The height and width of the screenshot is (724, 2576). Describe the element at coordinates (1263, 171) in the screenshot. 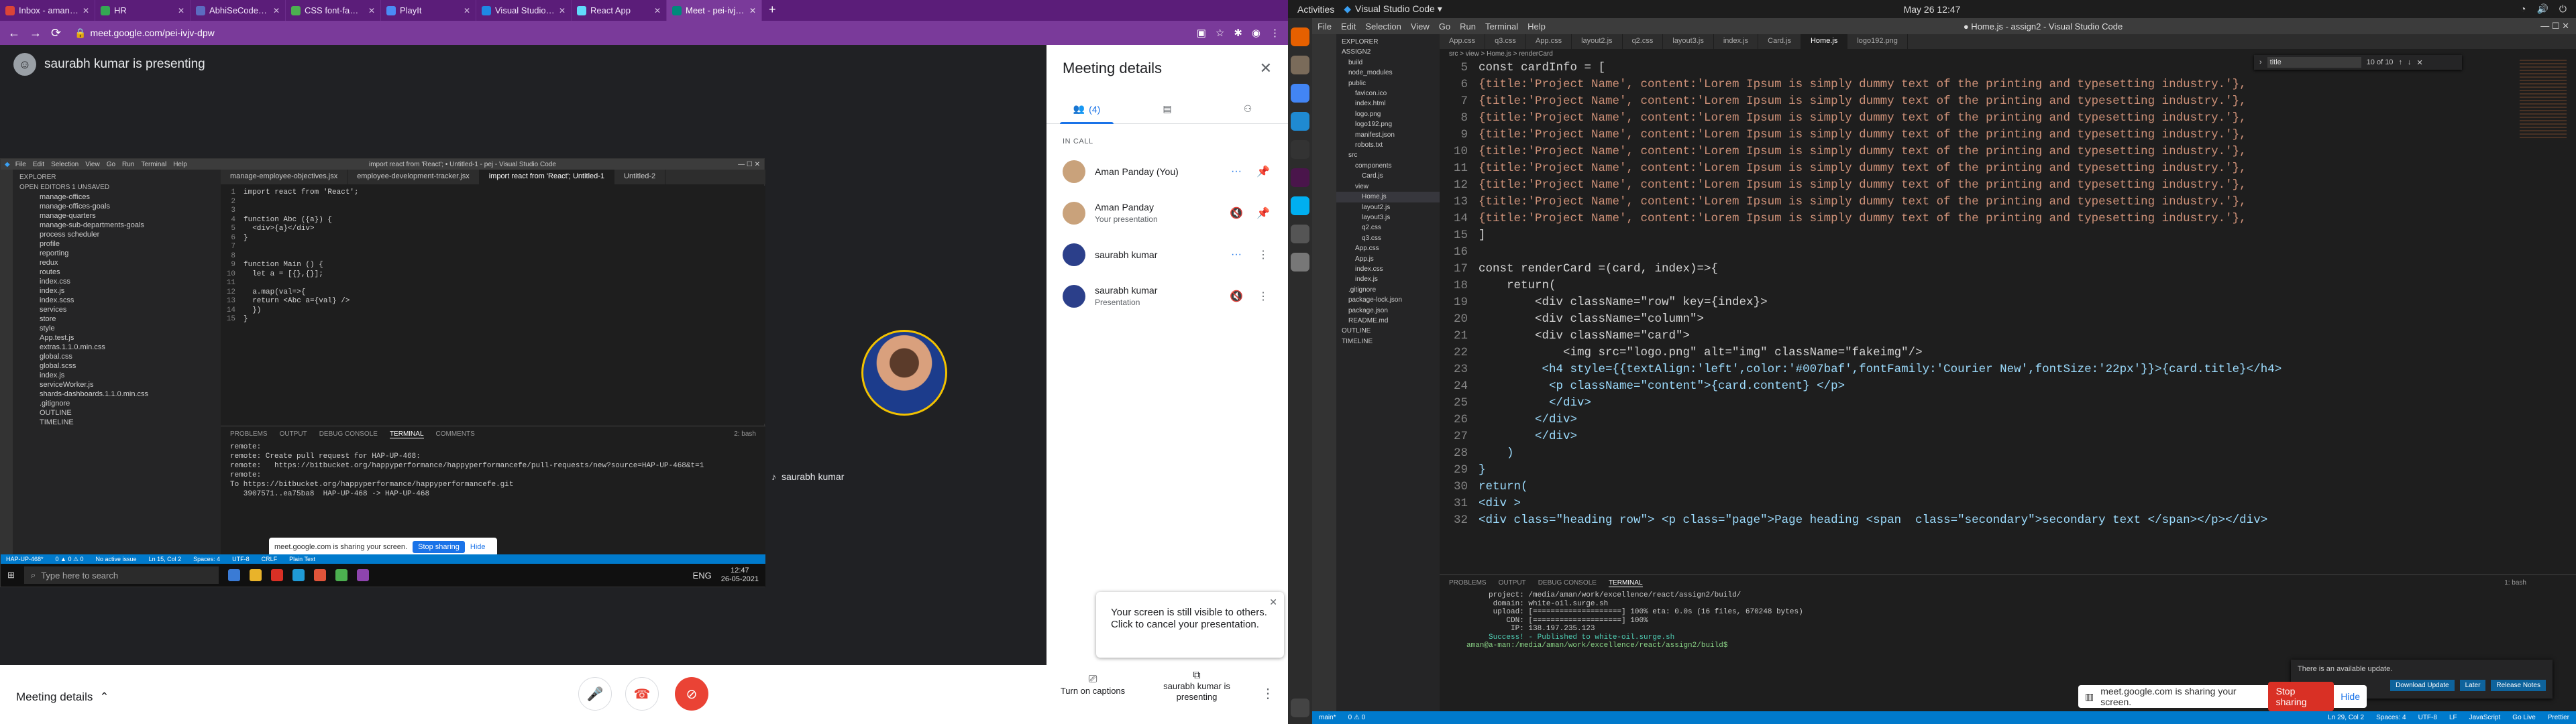

I see `pin-icon: 📌` at that location.